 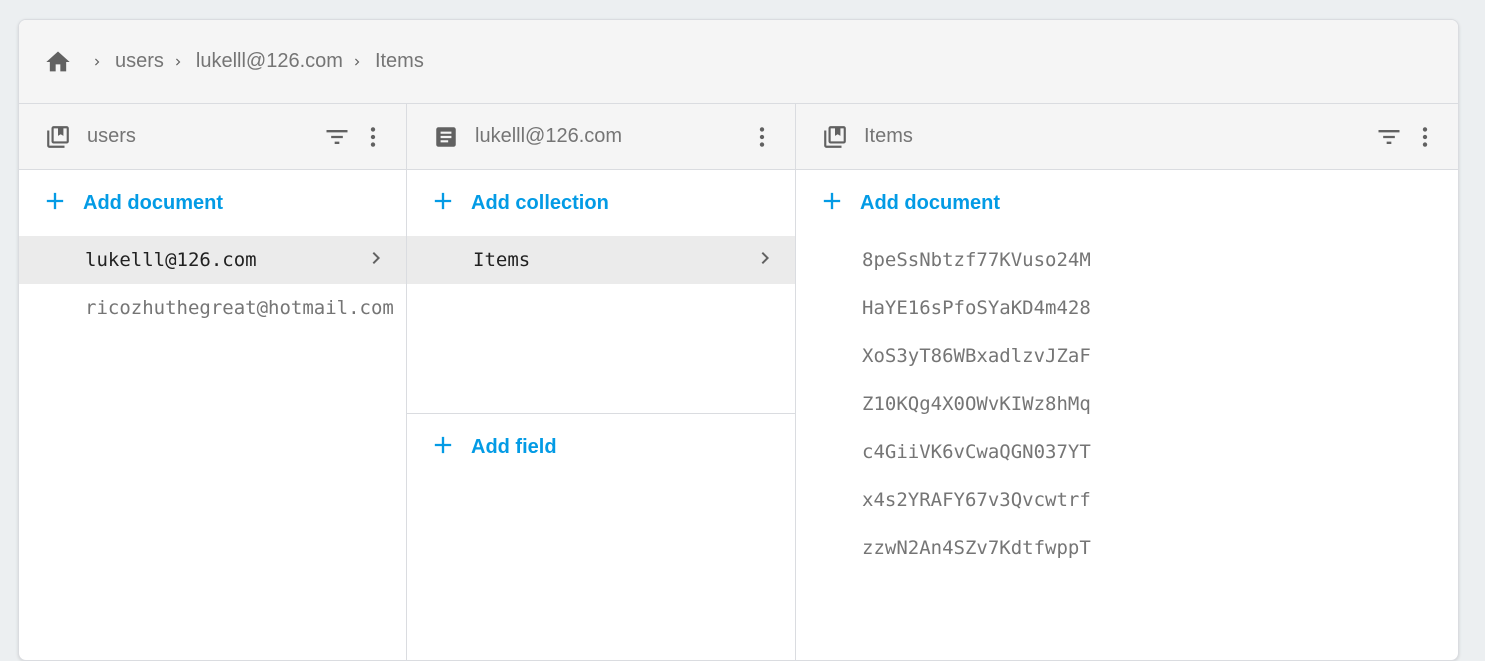 What do you see at coordinates (976, 260) in the screenshot?
I see `document-id: 8peSsNbtzf77KVuso24M` at bounding box center [976, 260].